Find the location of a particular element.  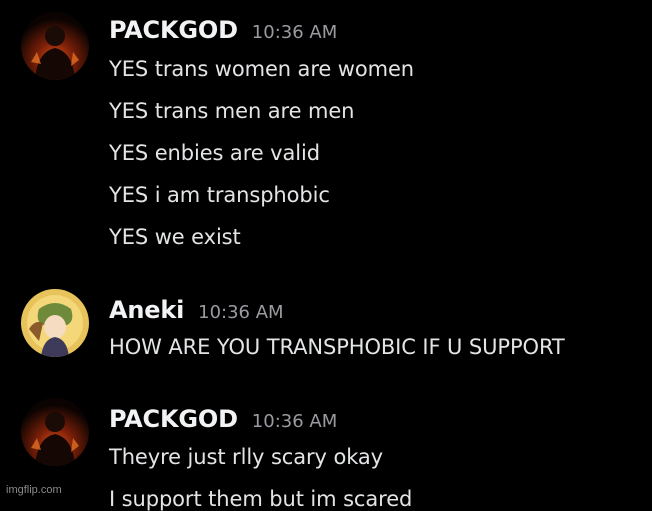

message-line: YES i am transphobic is located at coordinates (219, 195).